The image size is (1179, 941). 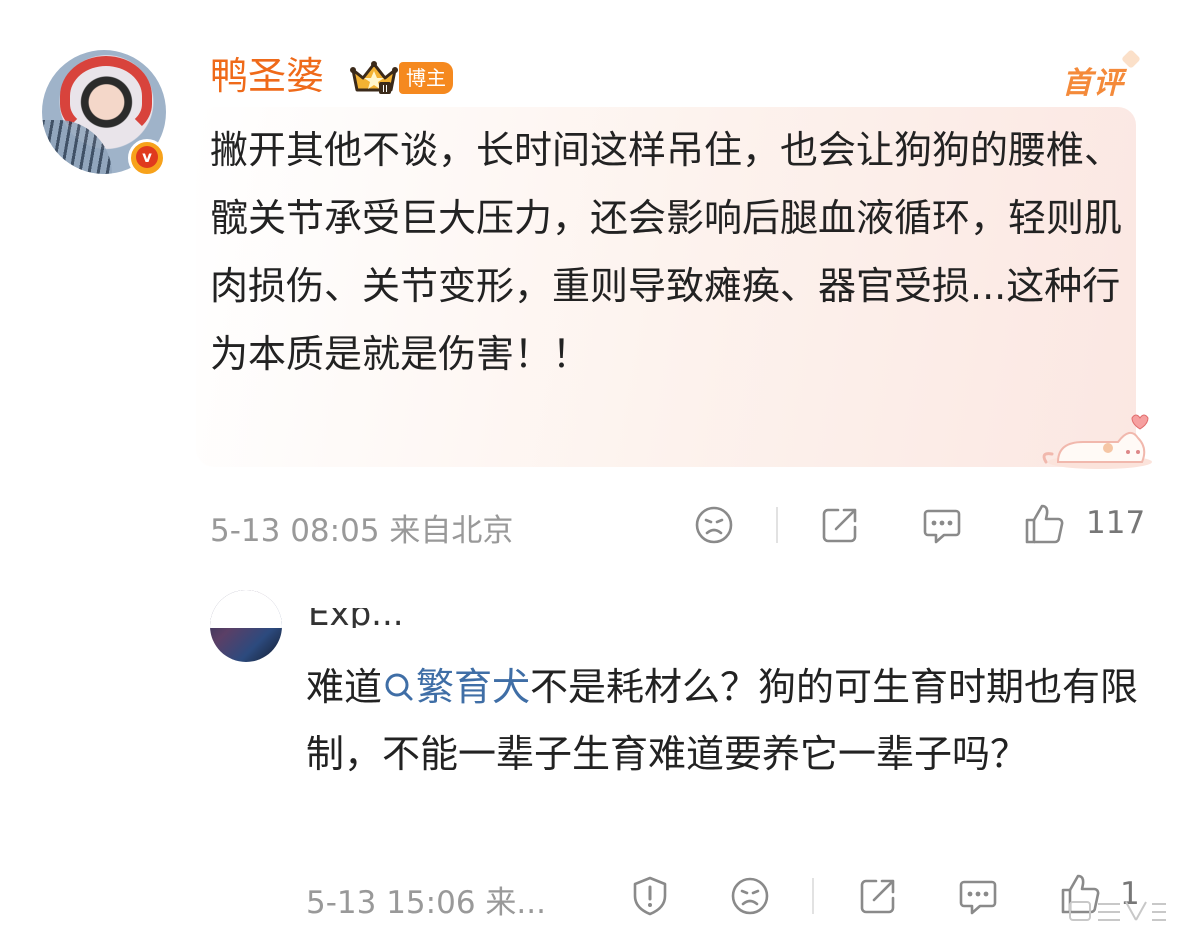 What do you see at coordinates (426, 78) in the screenshot?
I see `blogger-badge: 博主` at bounding box center [426, 78].